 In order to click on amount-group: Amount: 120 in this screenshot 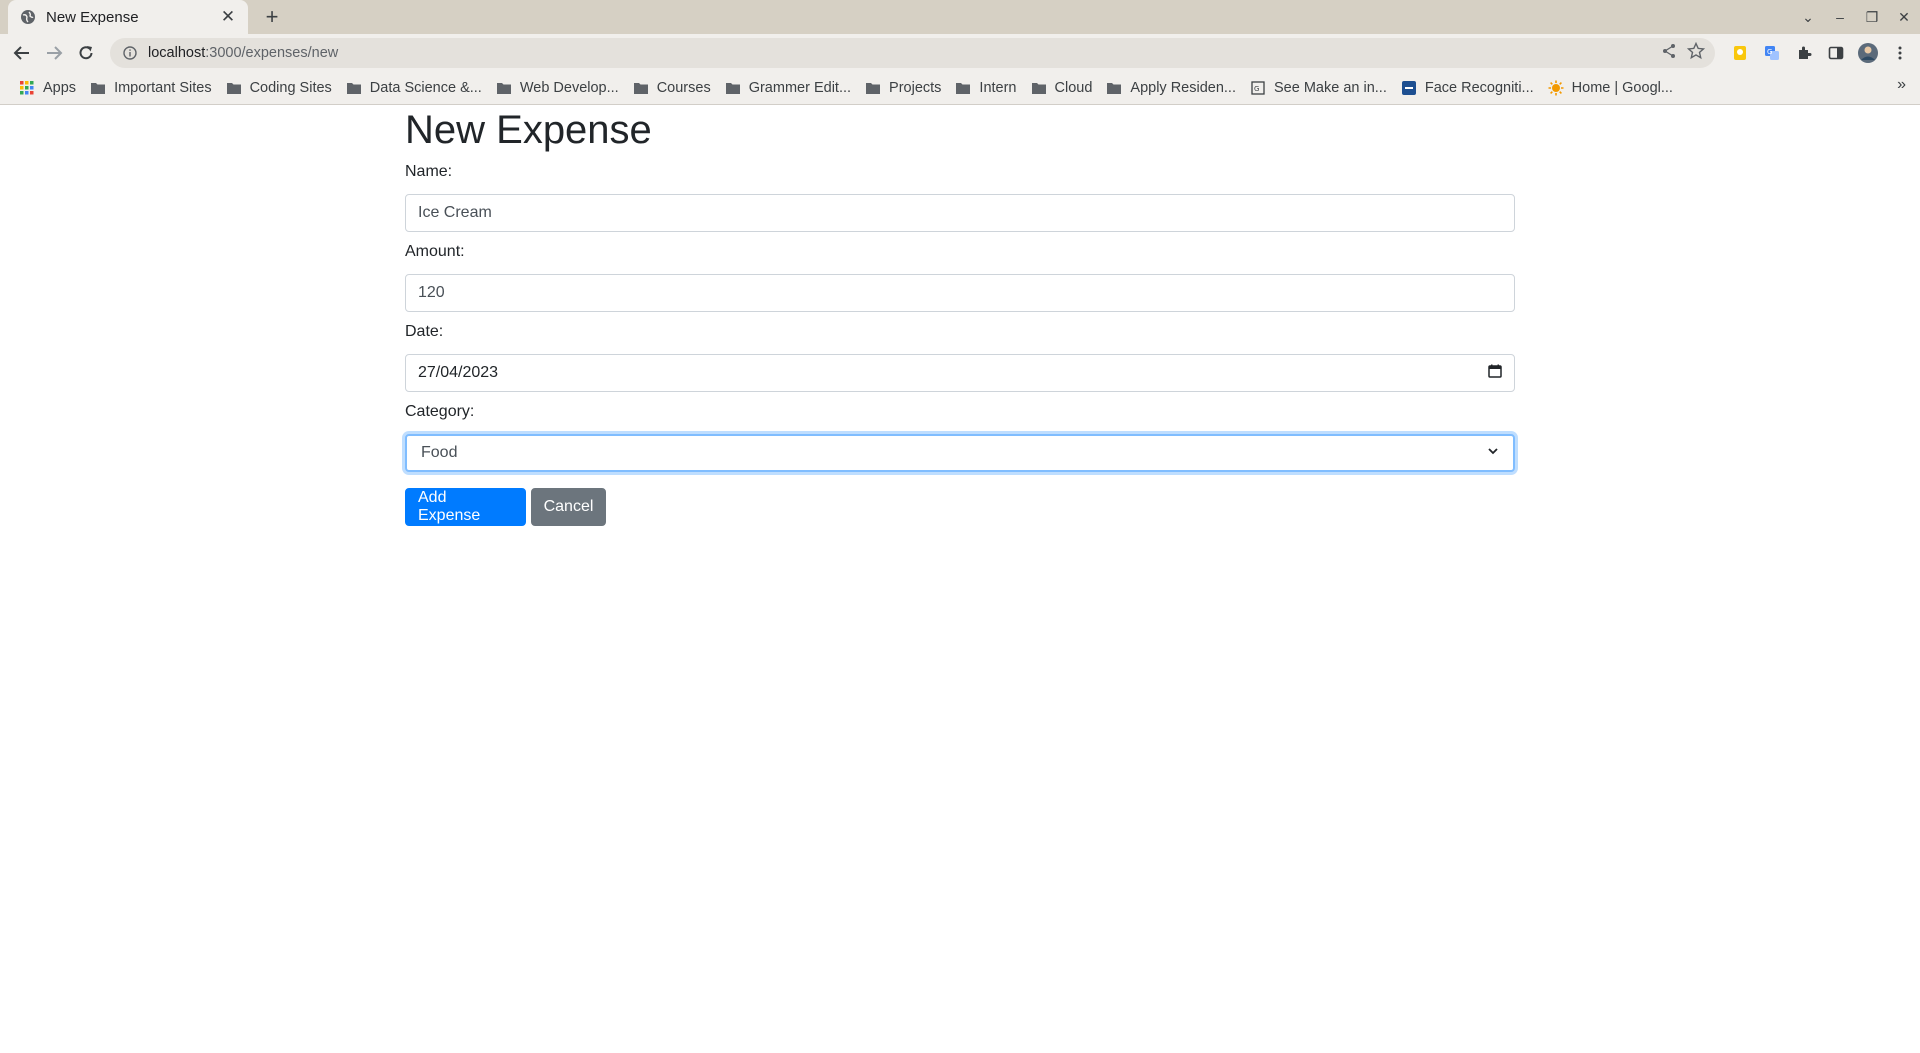, I will do `click(960, 277)`.